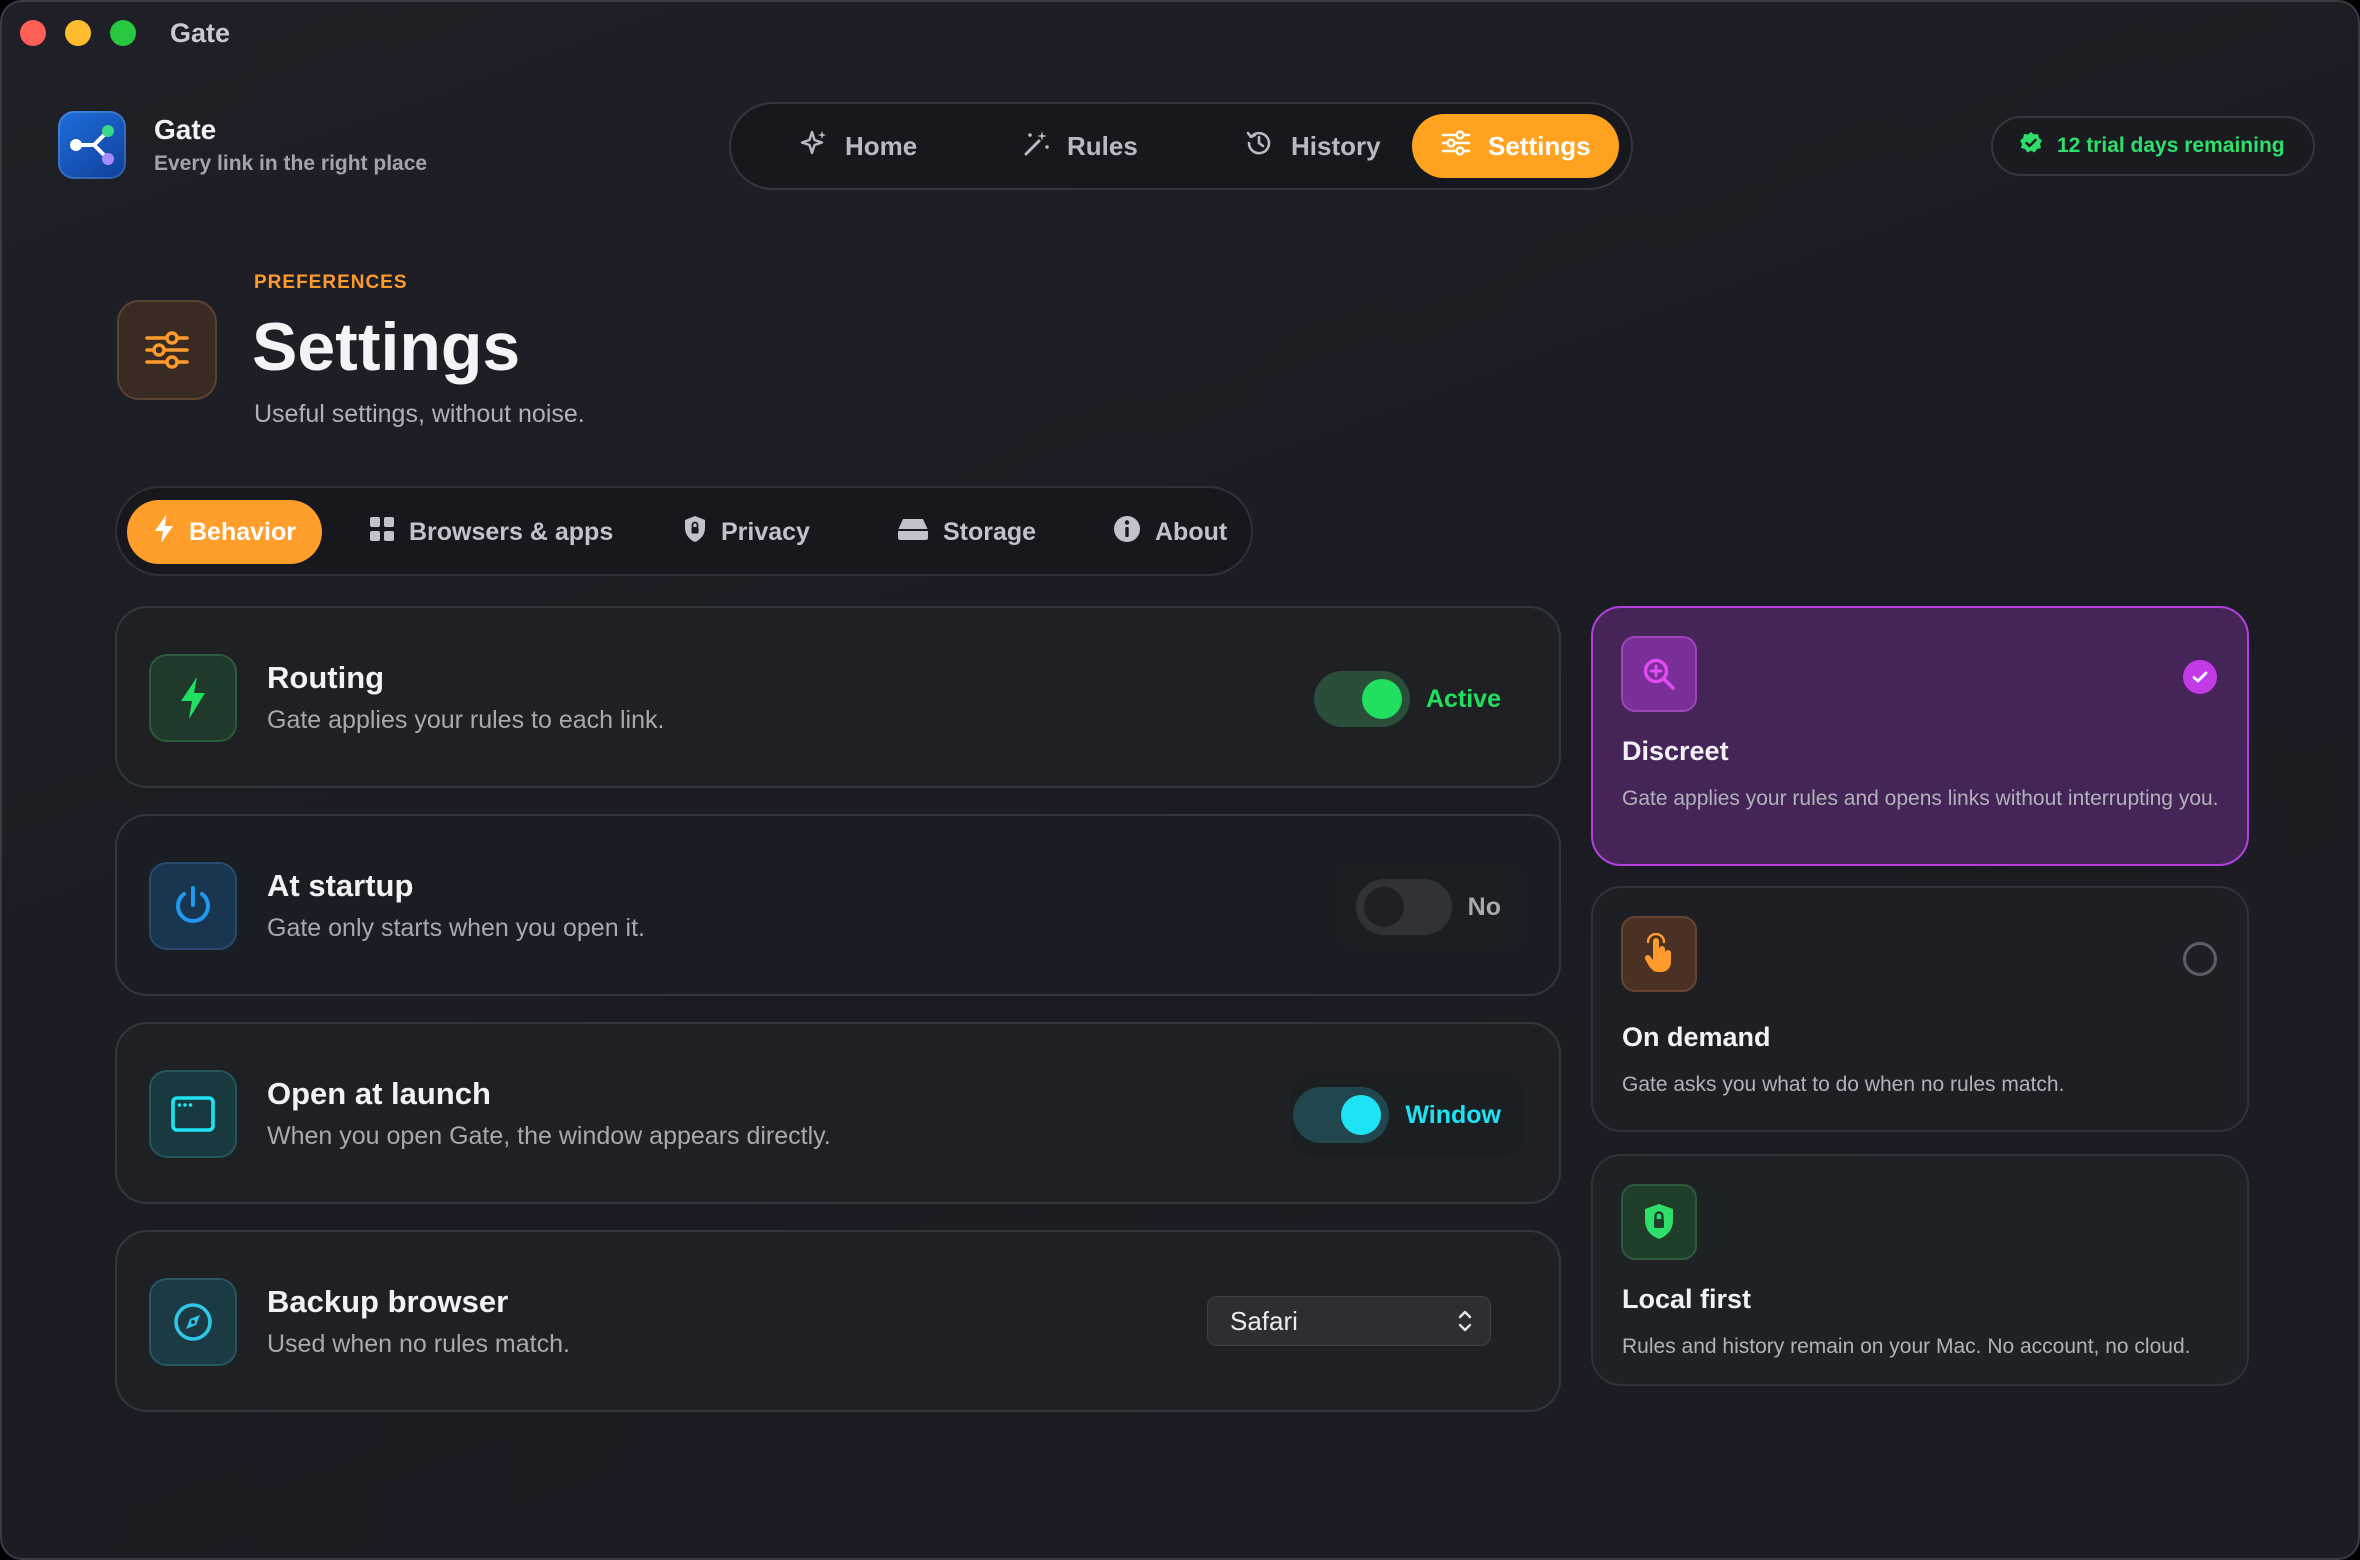  What do you see at coordinates (386, 347) in the screenshot?
I see `page-title: Settings` at bounding box center [386, 347].